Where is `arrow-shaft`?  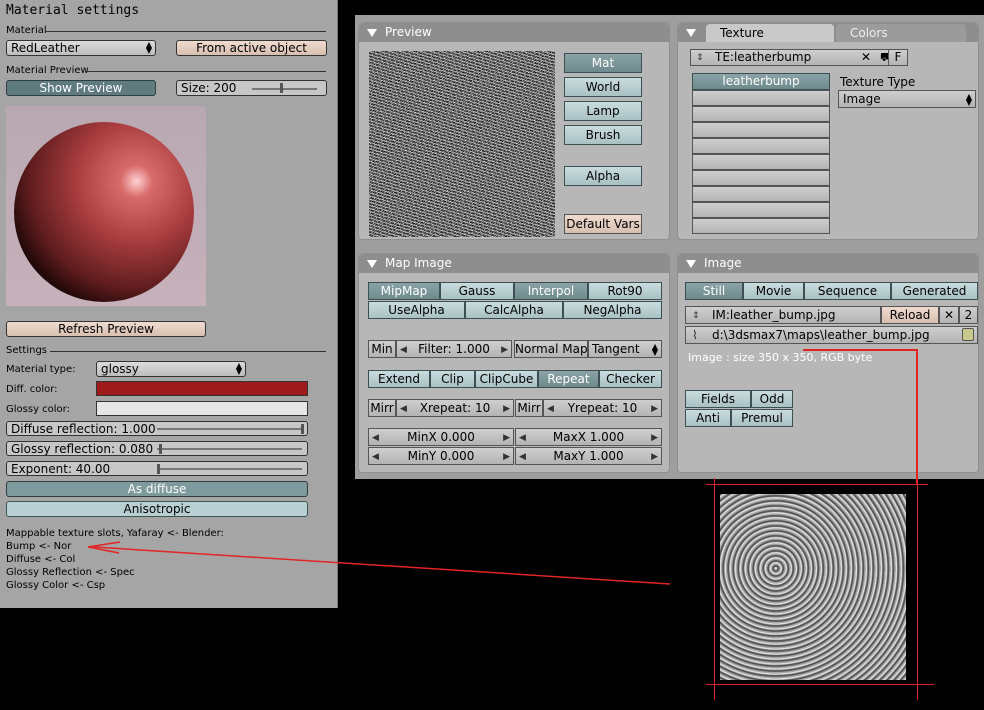 arrow-shaft is located at coordinates (382, 565).